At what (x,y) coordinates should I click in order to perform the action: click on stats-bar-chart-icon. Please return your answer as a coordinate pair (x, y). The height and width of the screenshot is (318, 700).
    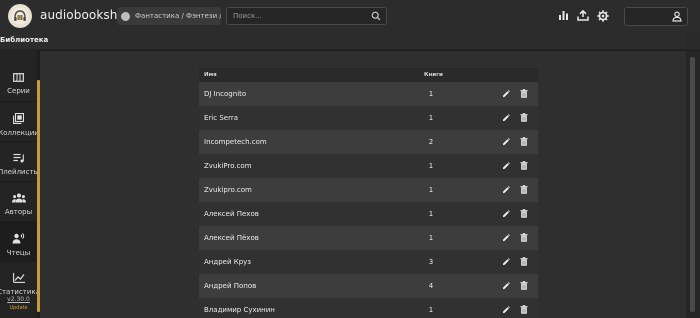
    Looking at the image, I should click on (563, 15).